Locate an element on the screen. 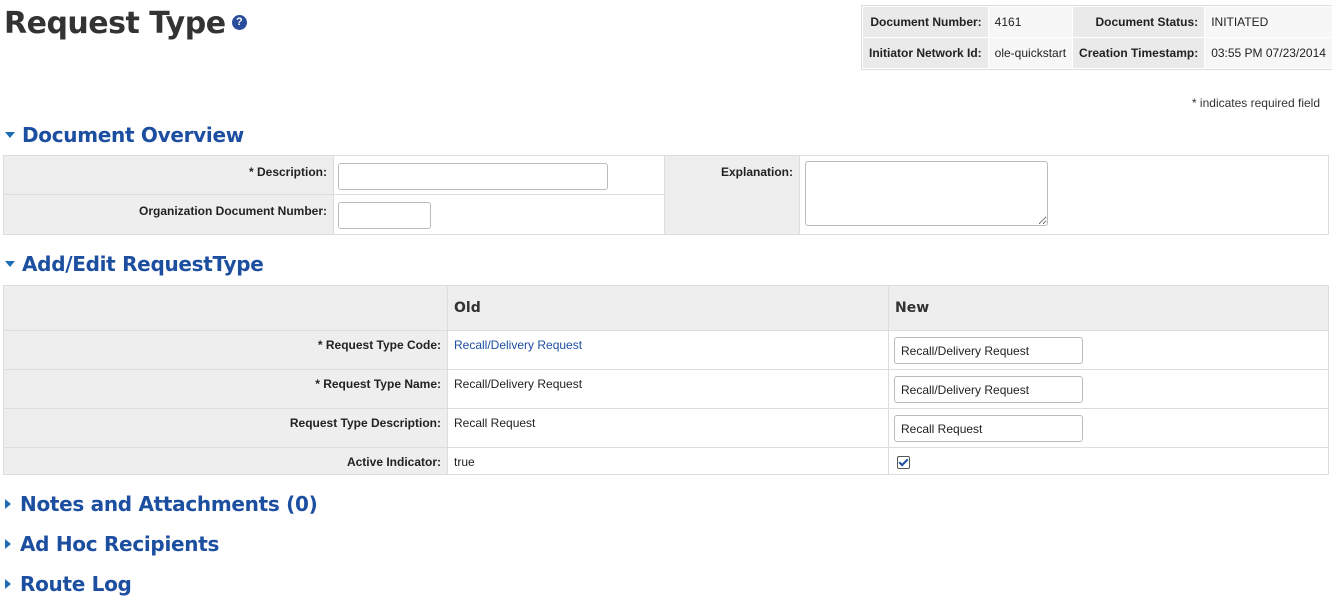  add-edit-requesttype-header: Add/Edit RequestType is located at coordinates (134, 264).